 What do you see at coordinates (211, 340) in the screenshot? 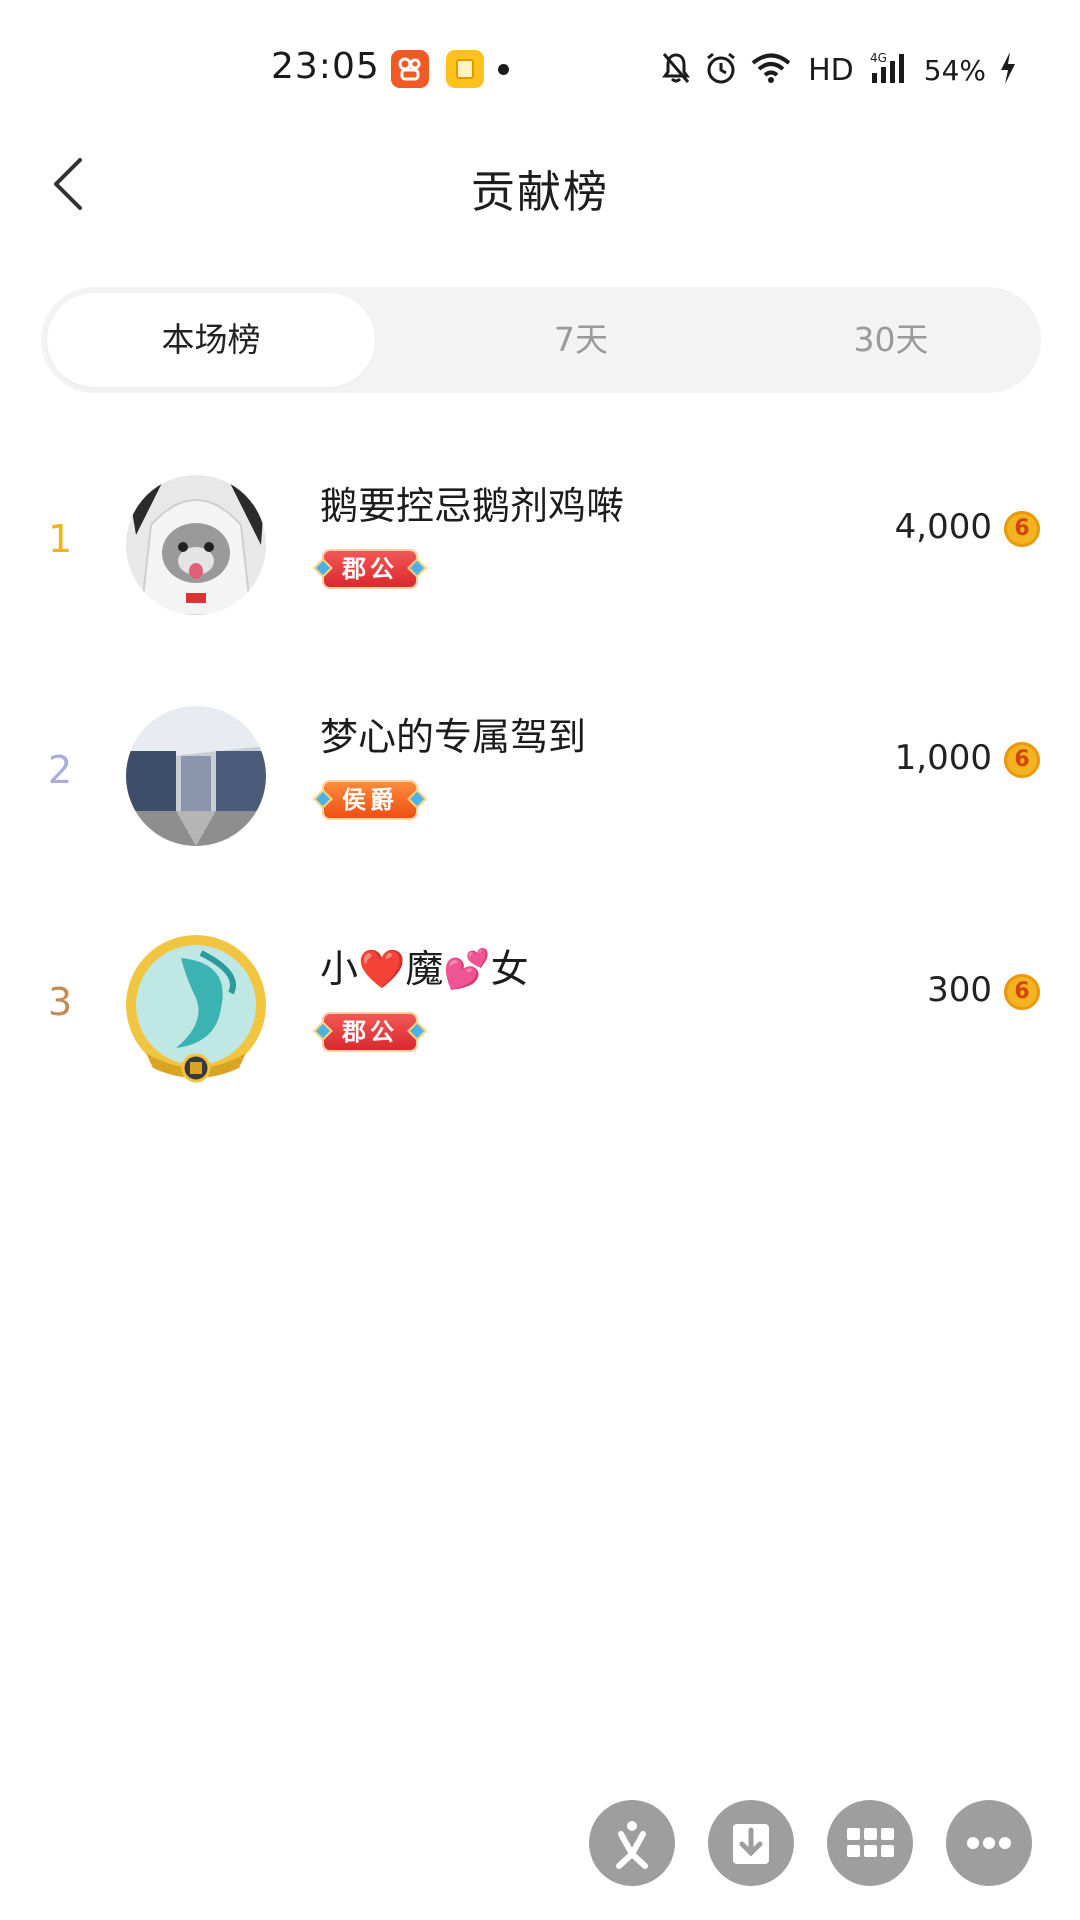
I see `tab-this-session: 本场榜` at bounding box center [211, 340].